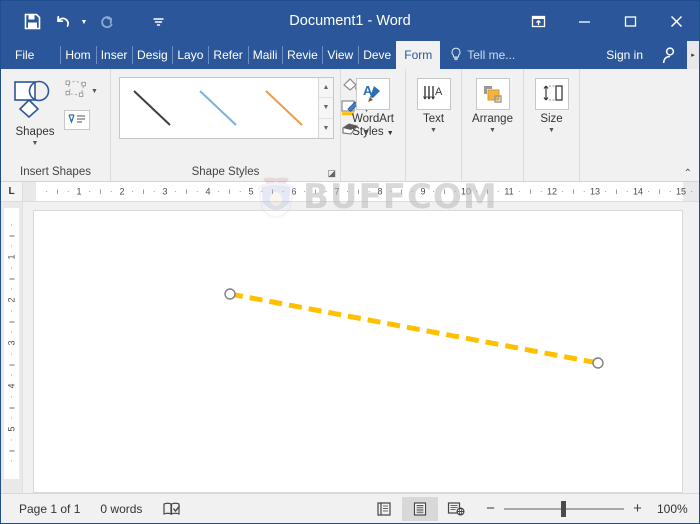  Describe the element at coordinates (285, 108) in the screenshot. I see `shape-style-orange` at that location.